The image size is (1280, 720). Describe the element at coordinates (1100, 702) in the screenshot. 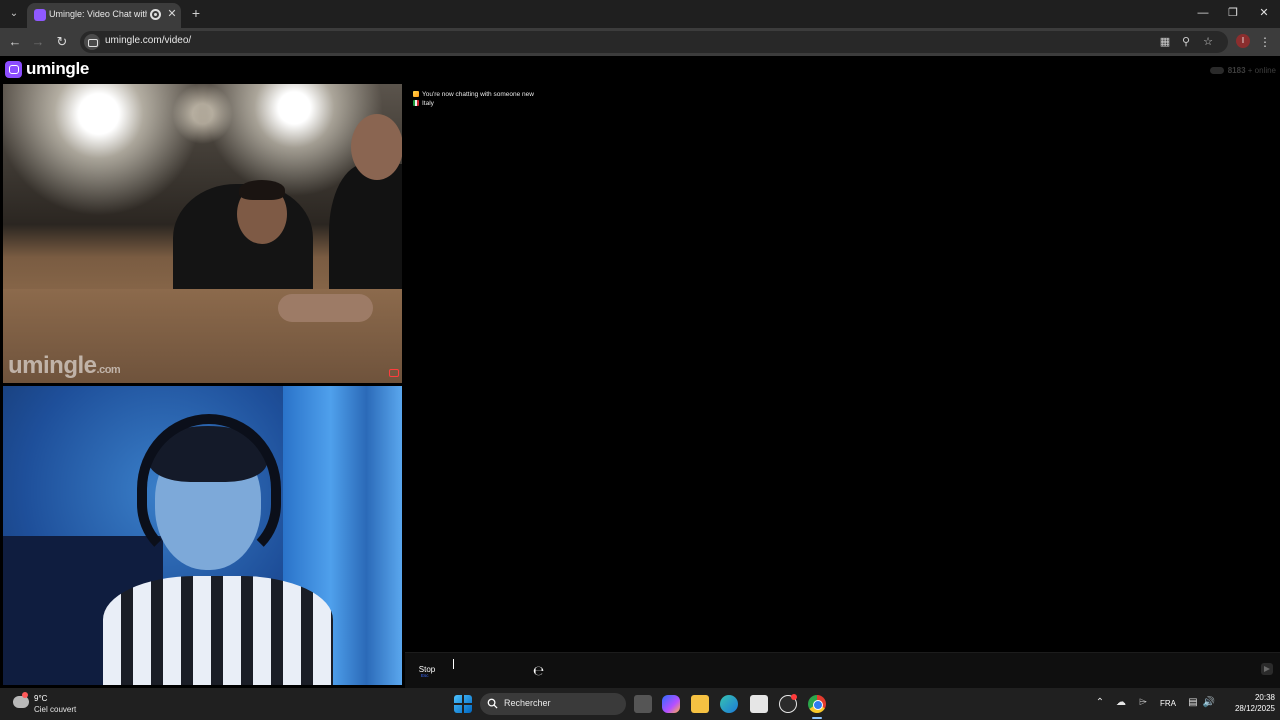

I see `tray-chevron-icon: ⌃` at that location.